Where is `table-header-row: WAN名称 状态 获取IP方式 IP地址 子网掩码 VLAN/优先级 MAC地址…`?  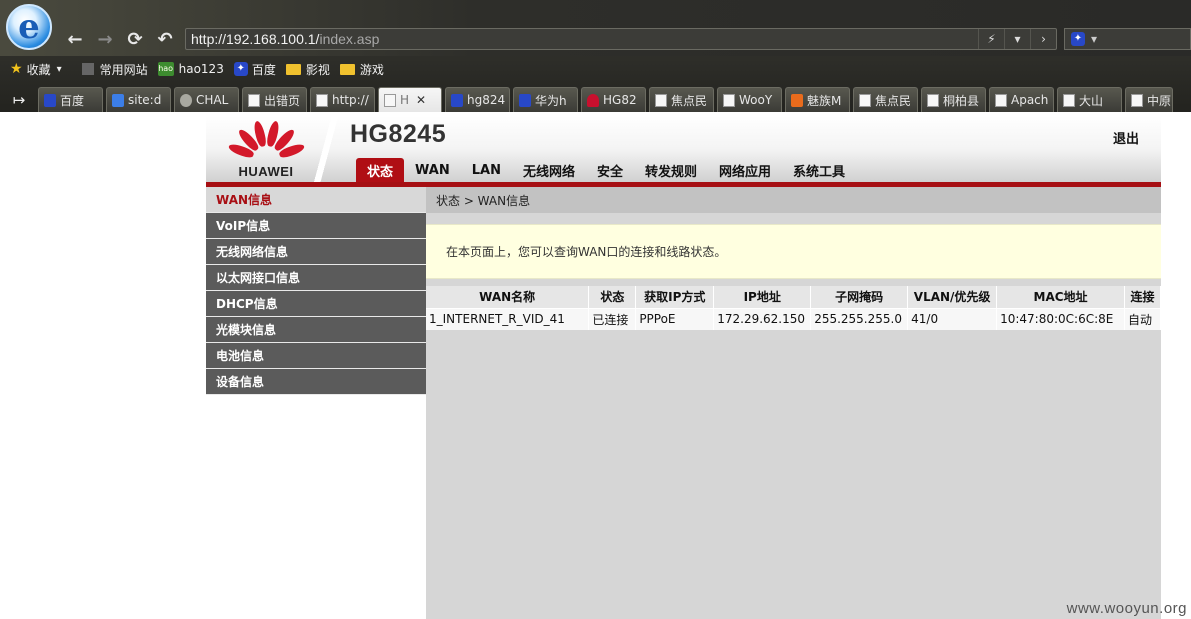
table-header-row: WAN名称 状态 获取IP方式 IP地址 子网掩码 VLAN/优先级 MAC地址… is located at coordinates (793, 297).